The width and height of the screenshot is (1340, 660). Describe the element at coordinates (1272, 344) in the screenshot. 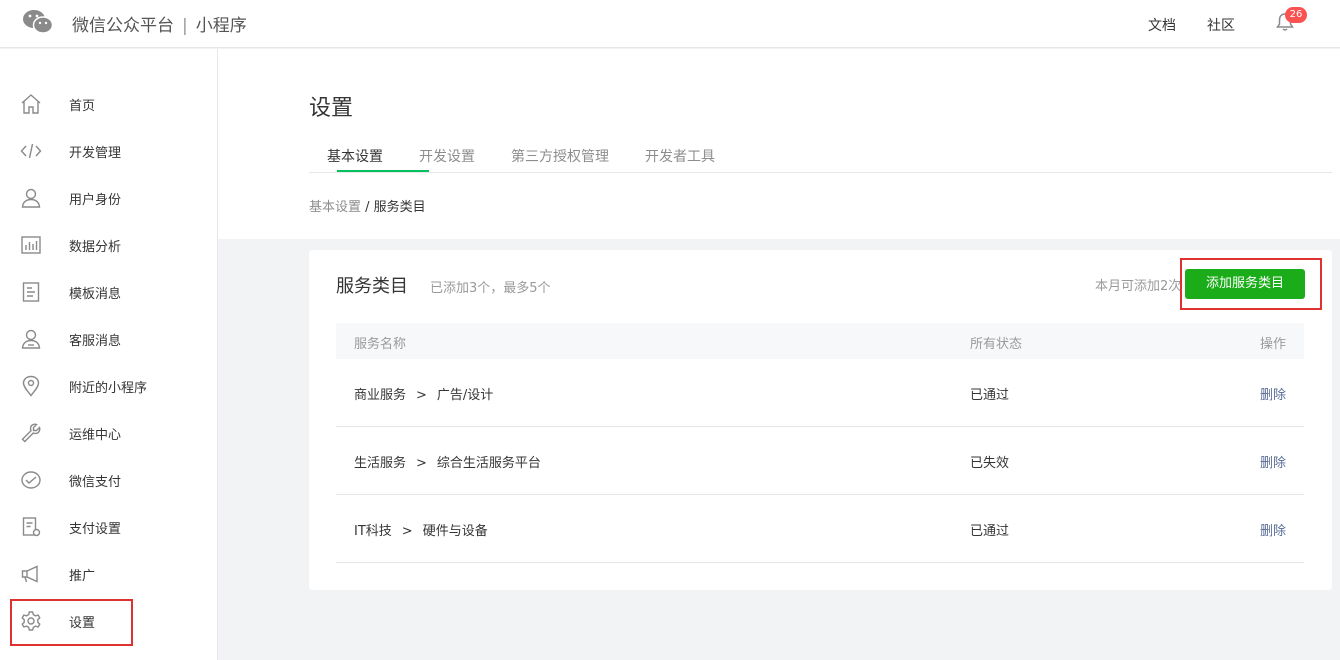

I see `column-header-action: 操作` at that location.